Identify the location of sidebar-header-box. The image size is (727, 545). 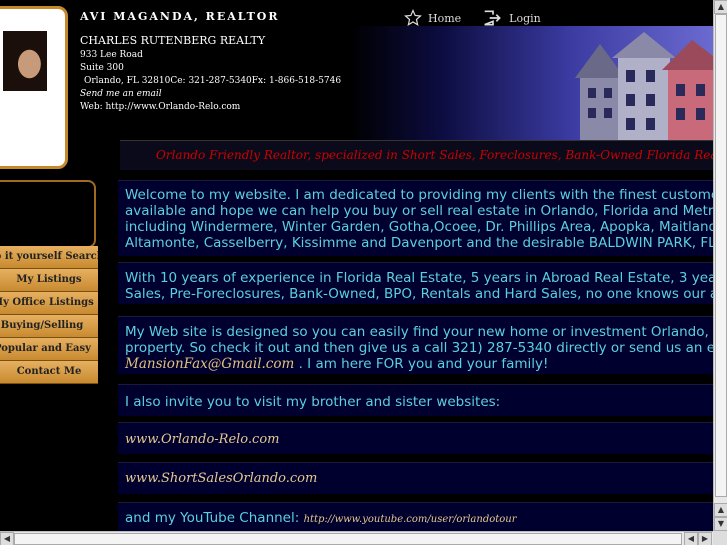
(48, 214).